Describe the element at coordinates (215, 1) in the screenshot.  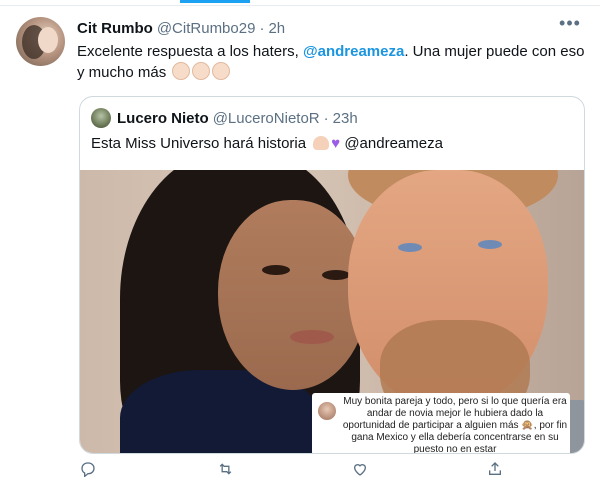
I see `active-tab-indicator` at that location.